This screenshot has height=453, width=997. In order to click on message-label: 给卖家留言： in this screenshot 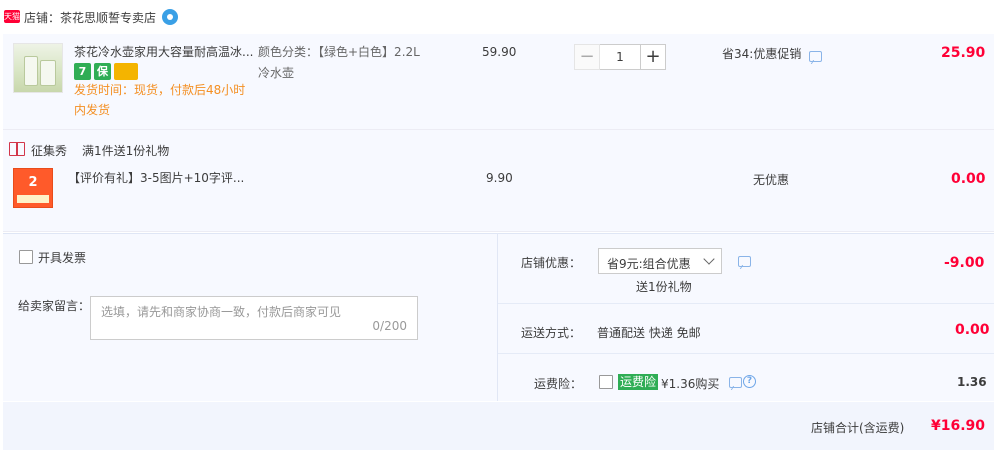, I will do `click(54, 306)`.